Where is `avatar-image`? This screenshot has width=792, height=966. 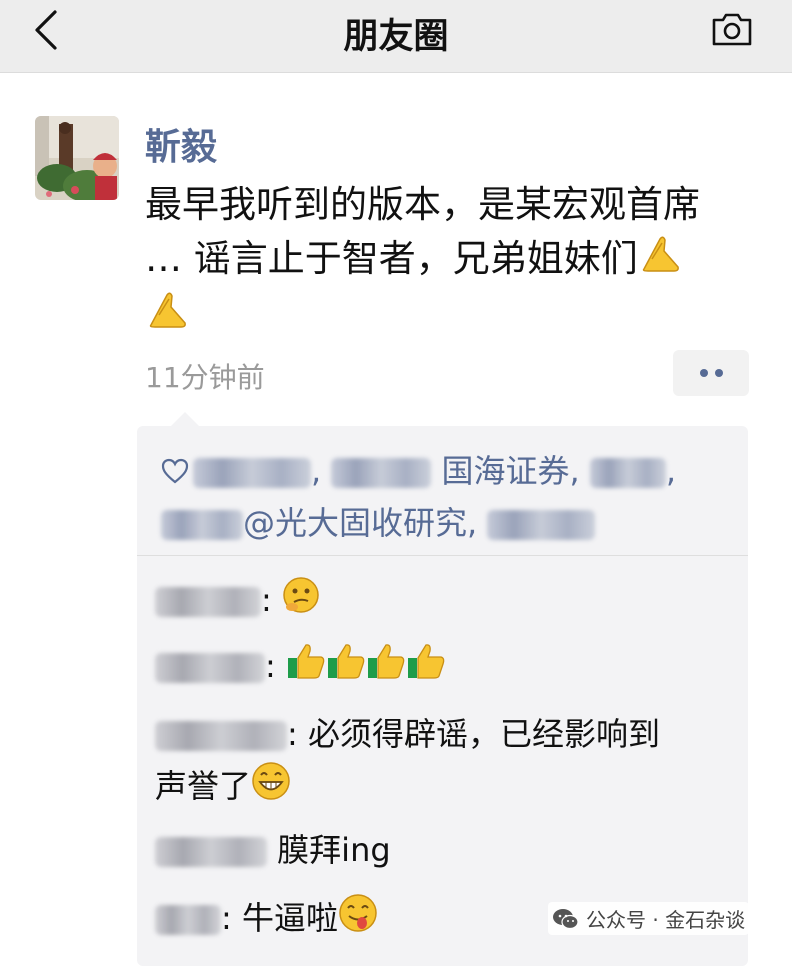 avatar-image is located at coordinates (77, 158).